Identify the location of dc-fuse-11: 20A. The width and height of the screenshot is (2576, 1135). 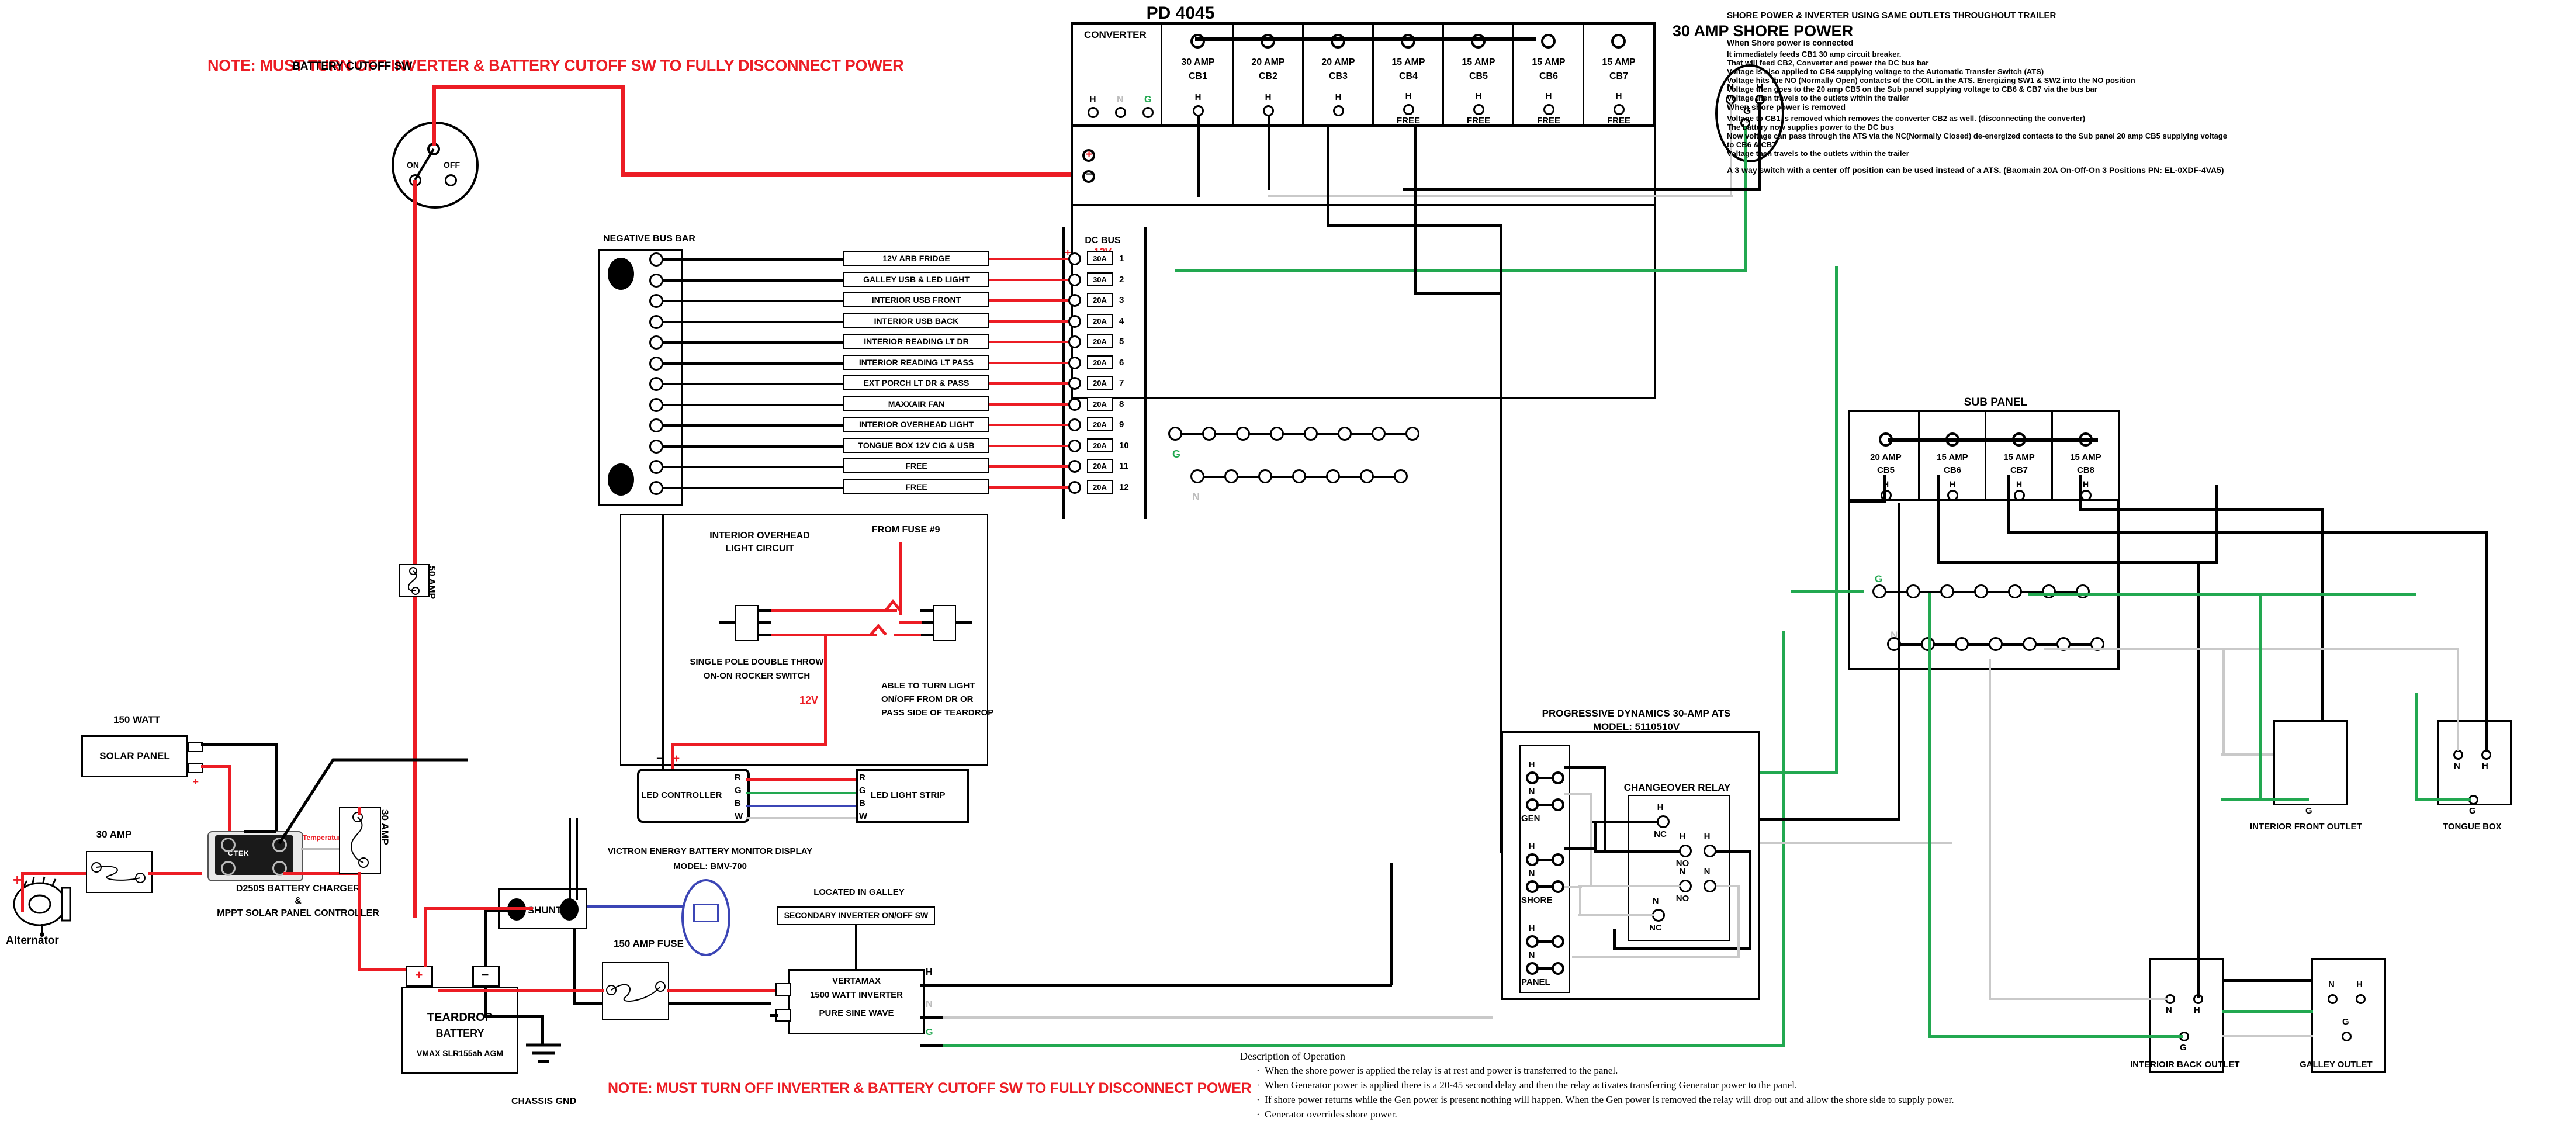
(1100, 466).